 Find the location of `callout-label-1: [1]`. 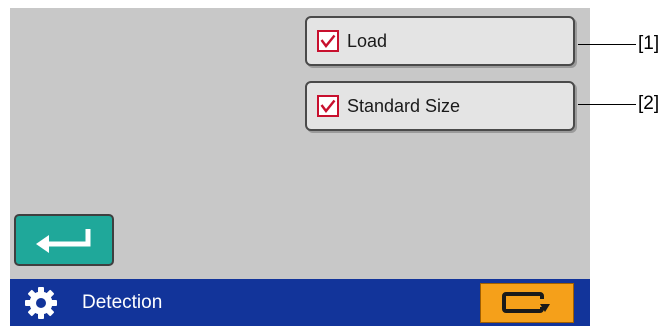

callout-label-1: [1] is located at coordinates (649, 43).